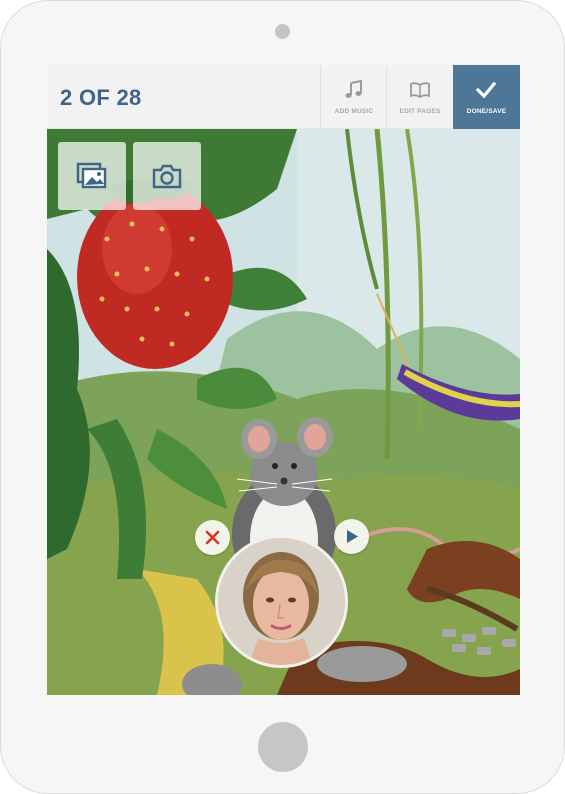 Image resolution: width=565 pixels, height=794 pixels. Describe the element at coordinates (101, 97) in the screenshot. I see `page-counter: 2 OF 28` at that location.